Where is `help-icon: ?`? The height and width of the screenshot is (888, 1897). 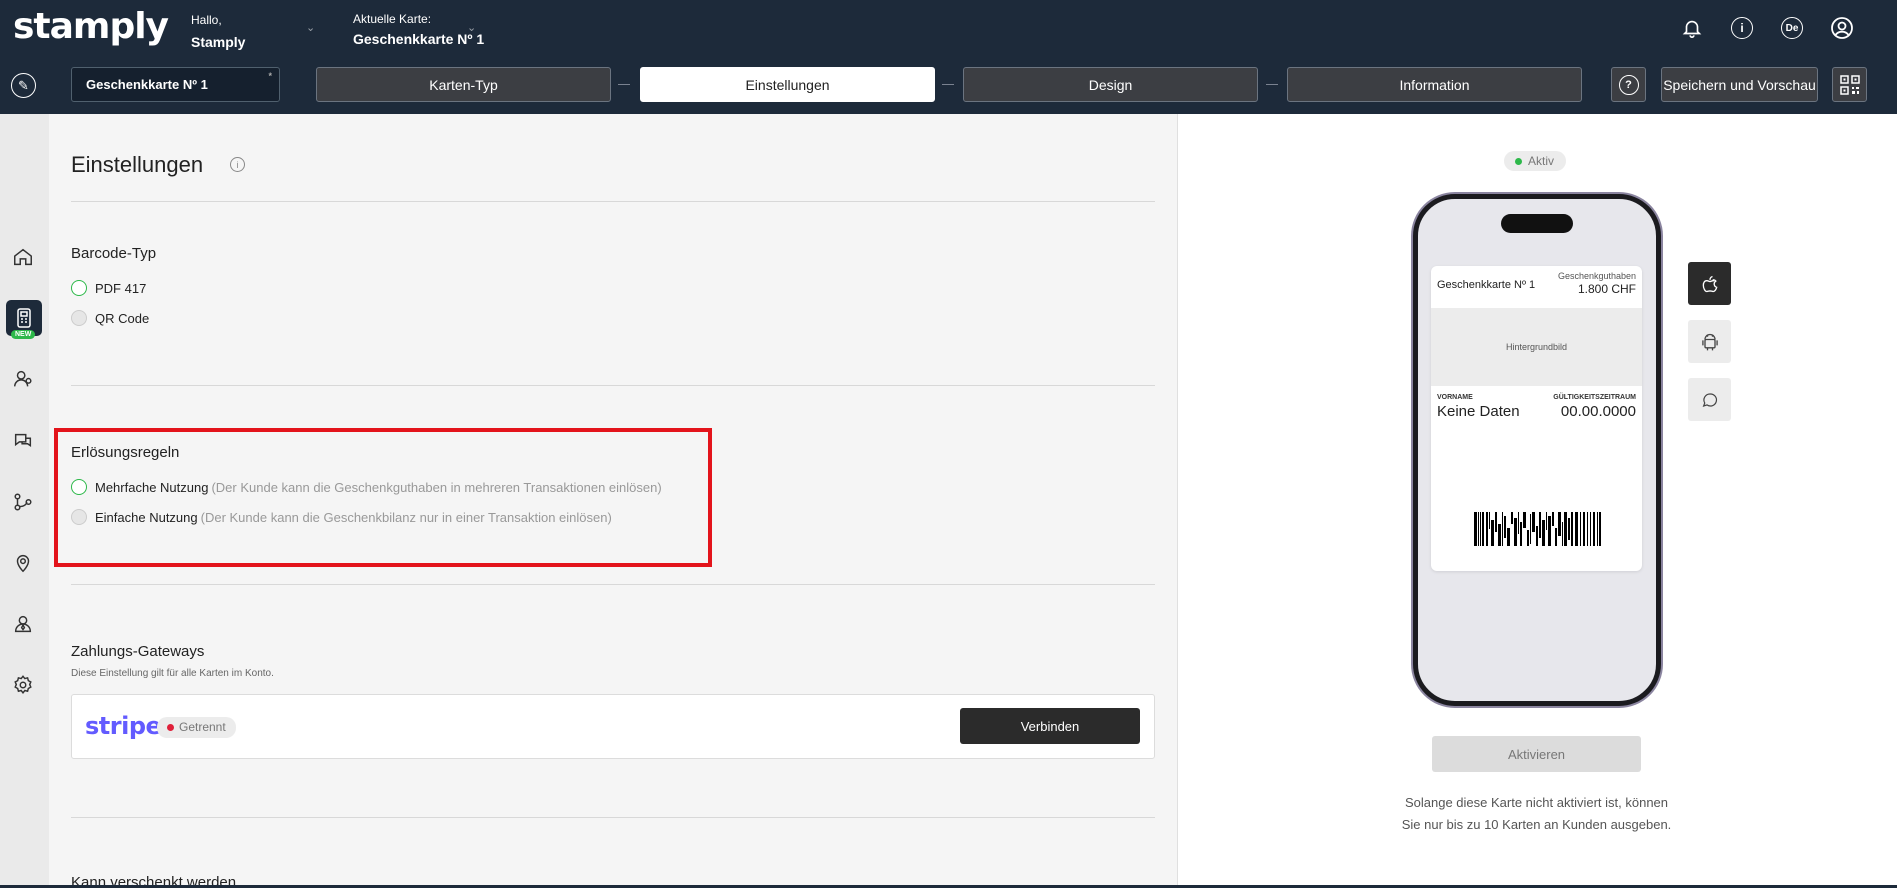 help-icon: ? is located at coordinates (1628, 84).